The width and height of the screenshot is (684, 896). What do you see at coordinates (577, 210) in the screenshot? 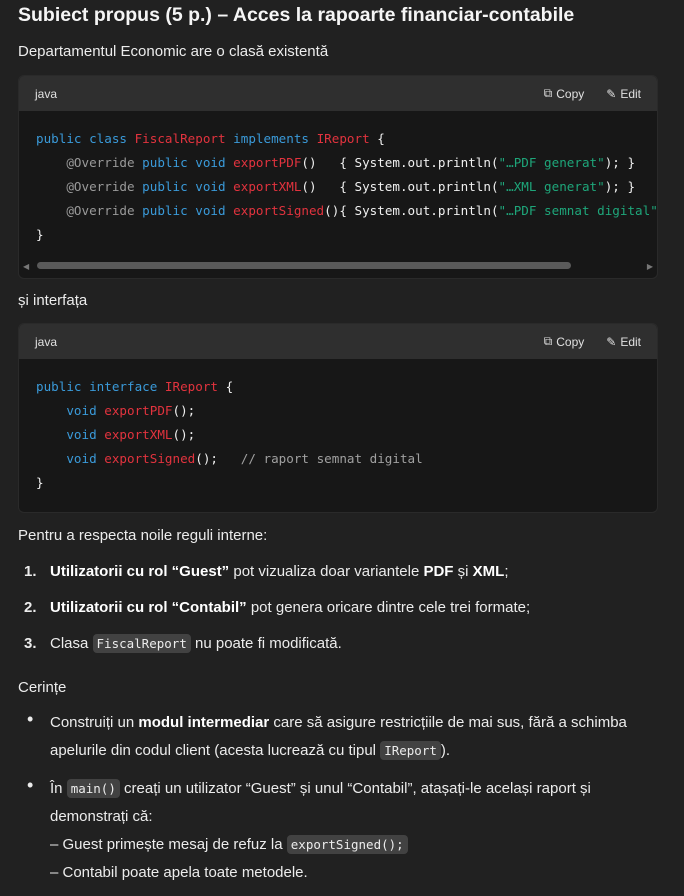
I see `code-token: "…PDF semnat digital"` at bounding box center [577, 210].